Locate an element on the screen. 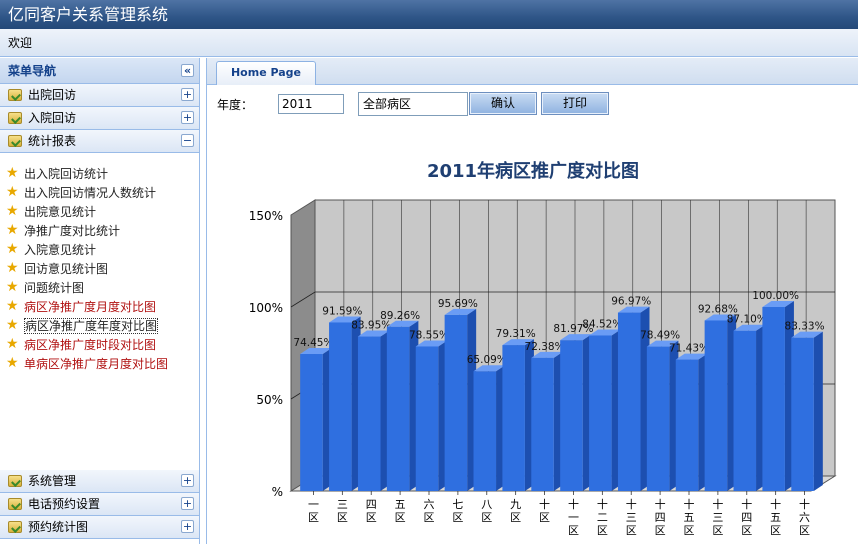  x-tick-label: 八区 is located at coordinates (486, 511).